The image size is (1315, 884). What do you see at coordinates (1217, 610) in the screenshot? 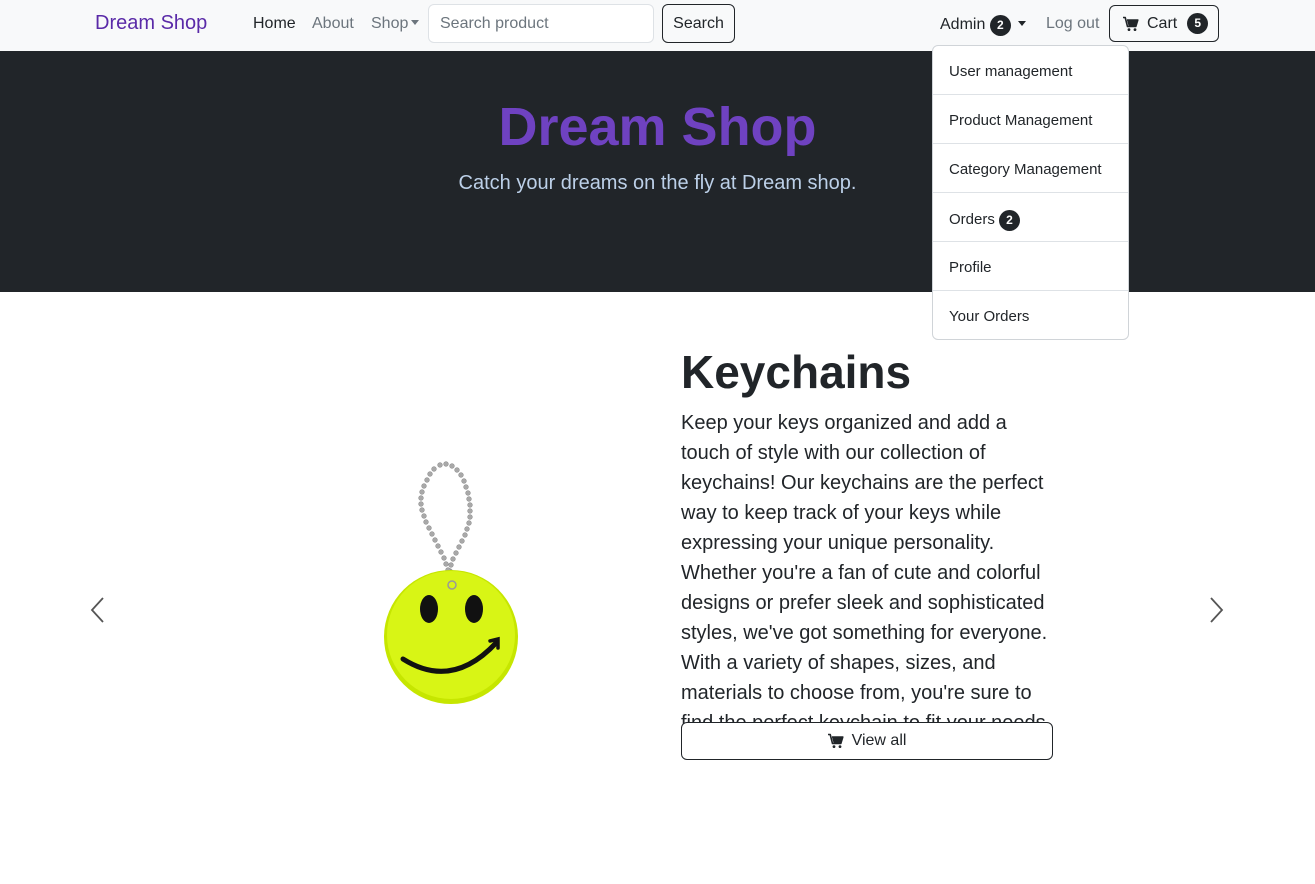
I see `chevron-right-icon` at bounding box center [1217, 610].